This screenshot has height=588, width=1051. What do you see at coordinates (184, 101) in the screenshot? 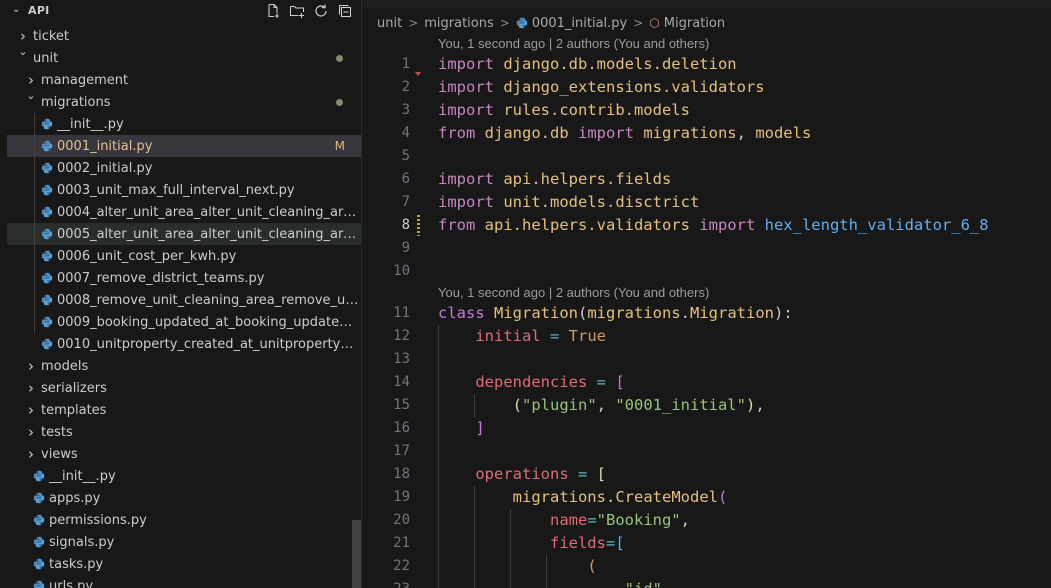
I see `folder-item-migrations: ⌄ migrations` at bounding box center [184, 101].